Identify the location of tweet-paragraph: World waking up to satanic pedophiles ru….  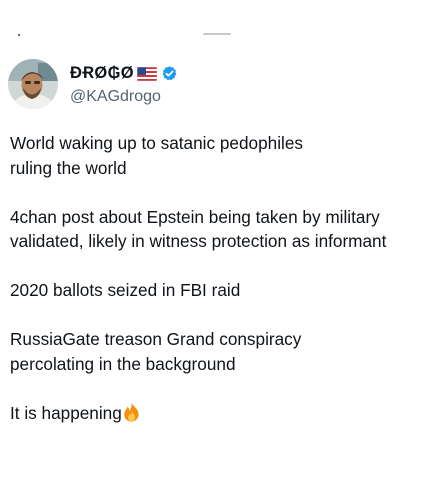
(157, 155).